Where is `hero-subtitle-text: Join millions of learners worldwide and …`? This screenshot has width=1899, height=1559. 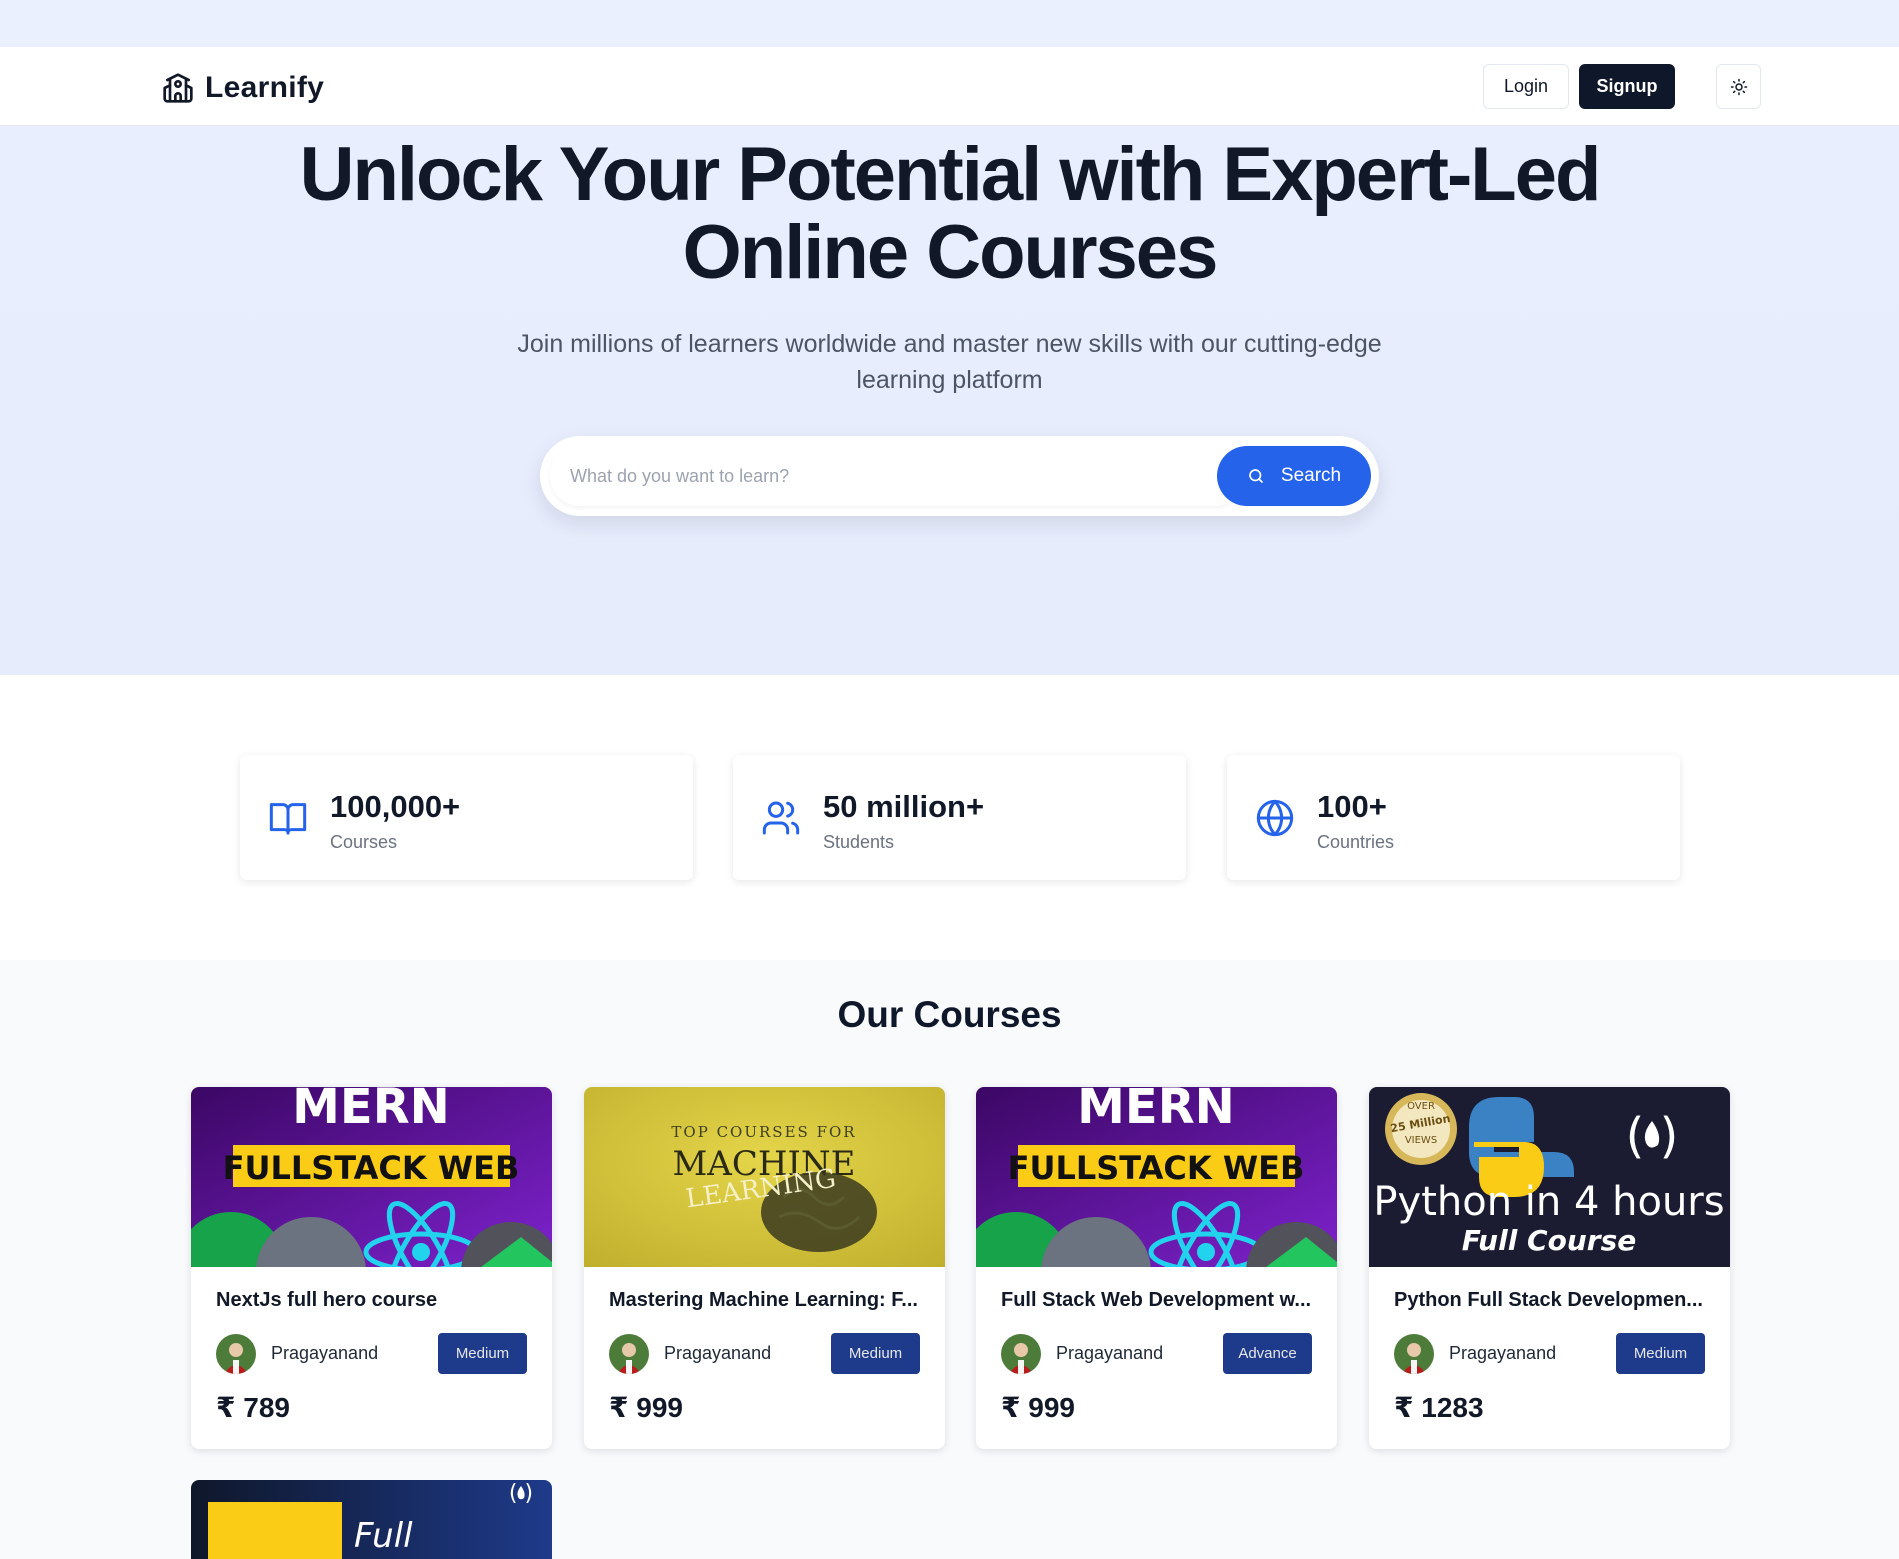
hero-subtitle-text: Join millions of learners worldwide and … is located at coordinates (949, 362).